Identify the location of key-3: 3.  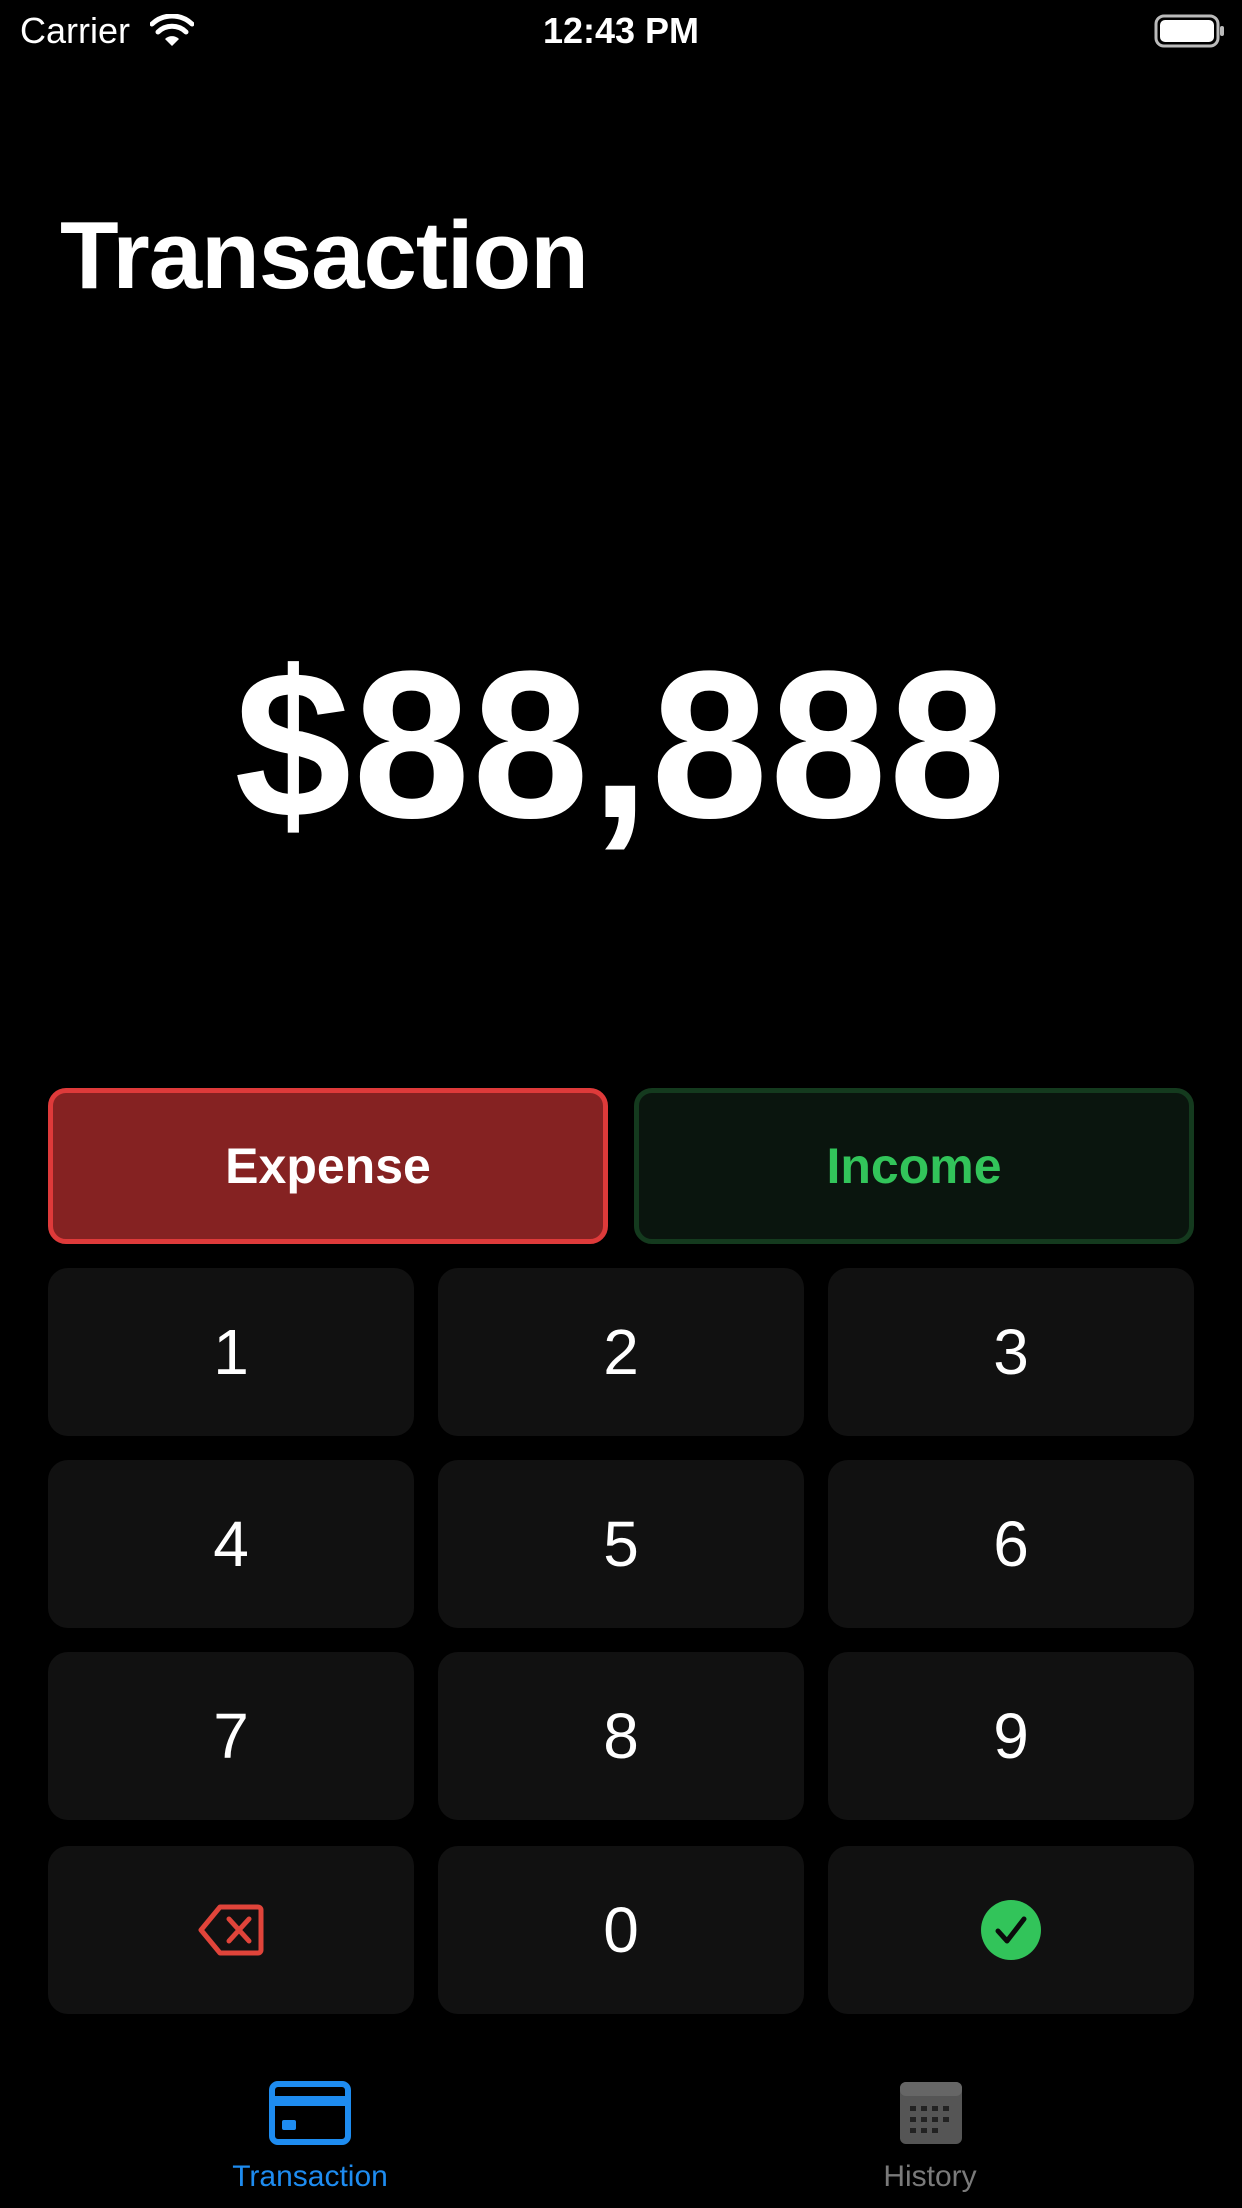
(1011, 1352).